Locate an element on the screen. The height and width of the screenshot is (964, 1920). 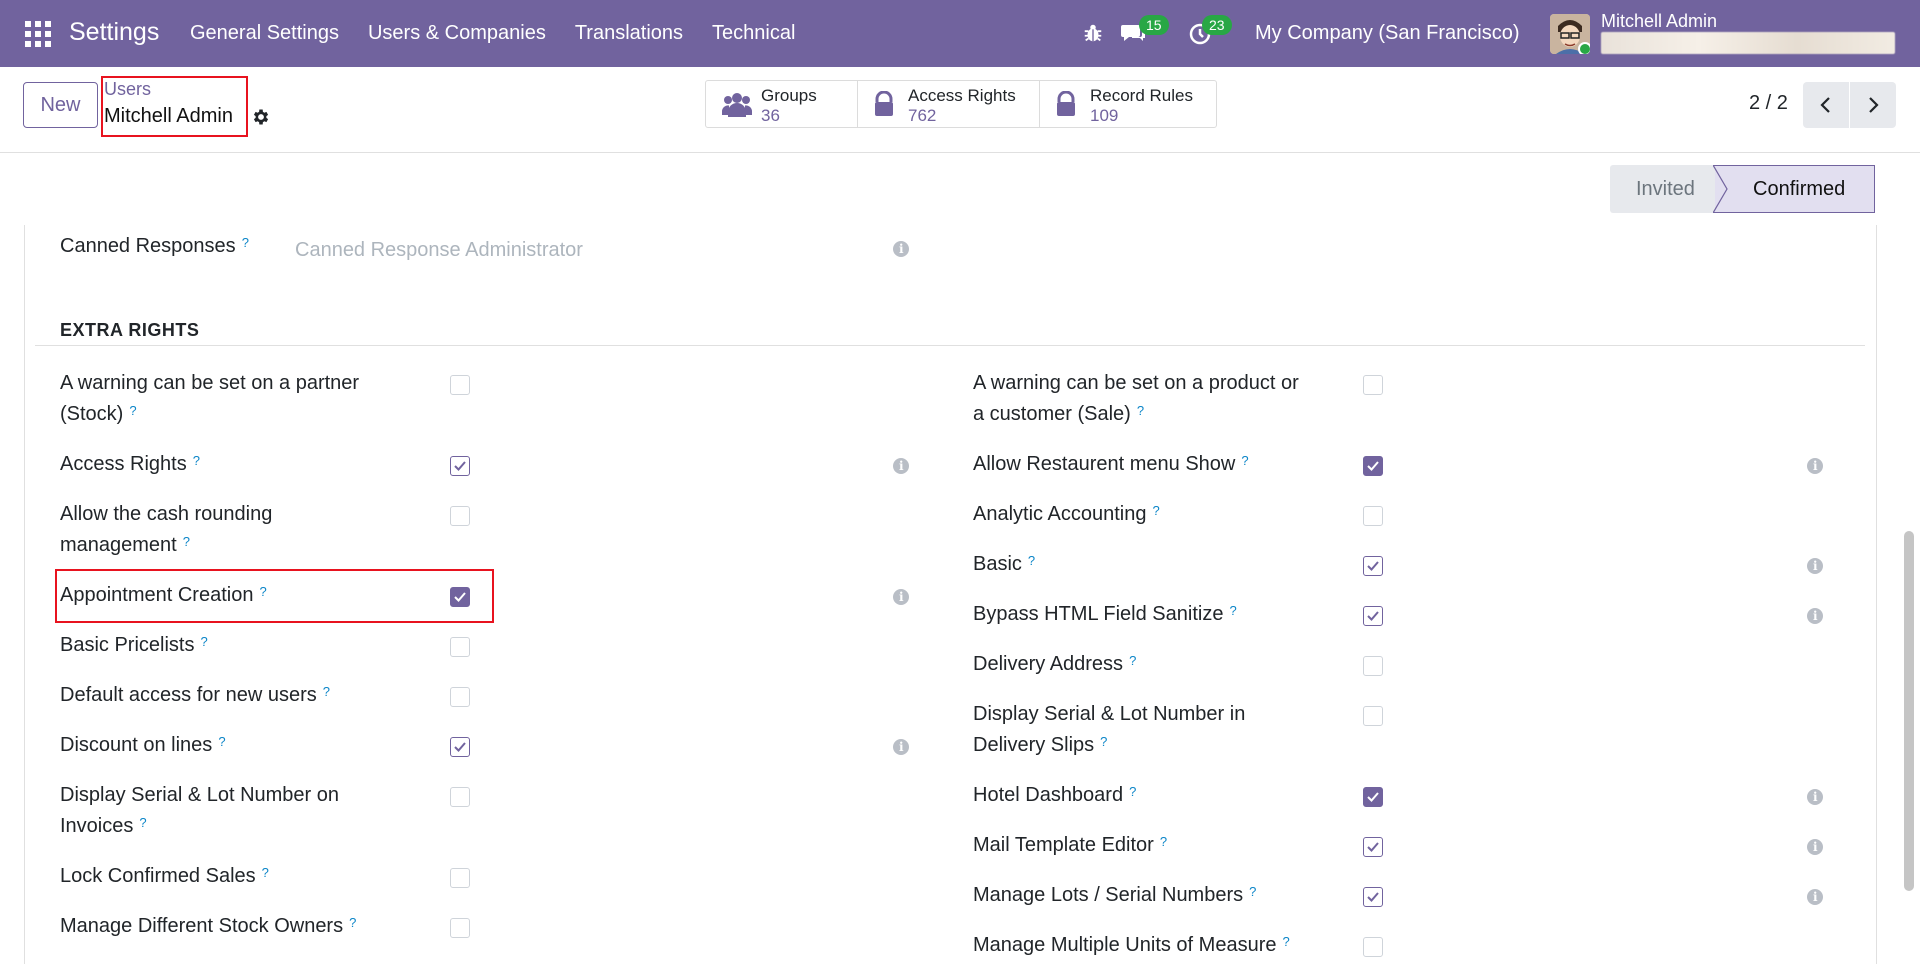
checkbox-lock-confirmed-sales is located at coordinates (460, 878).